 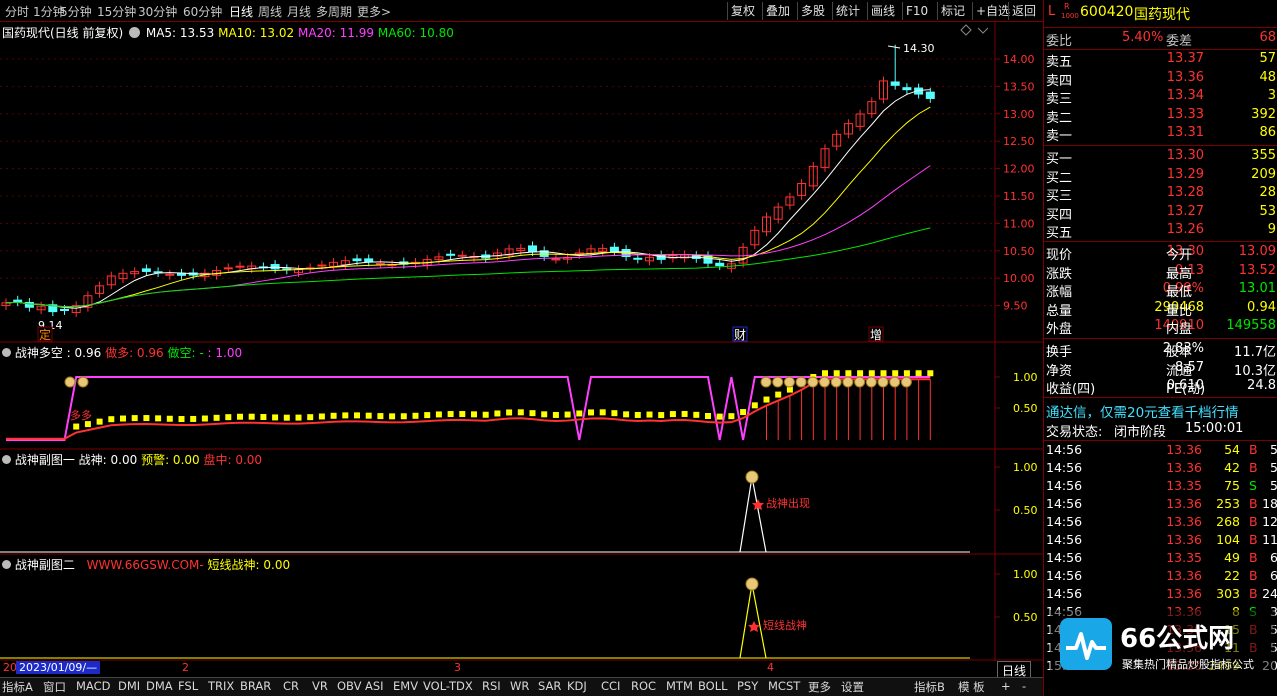 I want to click on overlay-button: 叠加, so click(x=777, y=11).